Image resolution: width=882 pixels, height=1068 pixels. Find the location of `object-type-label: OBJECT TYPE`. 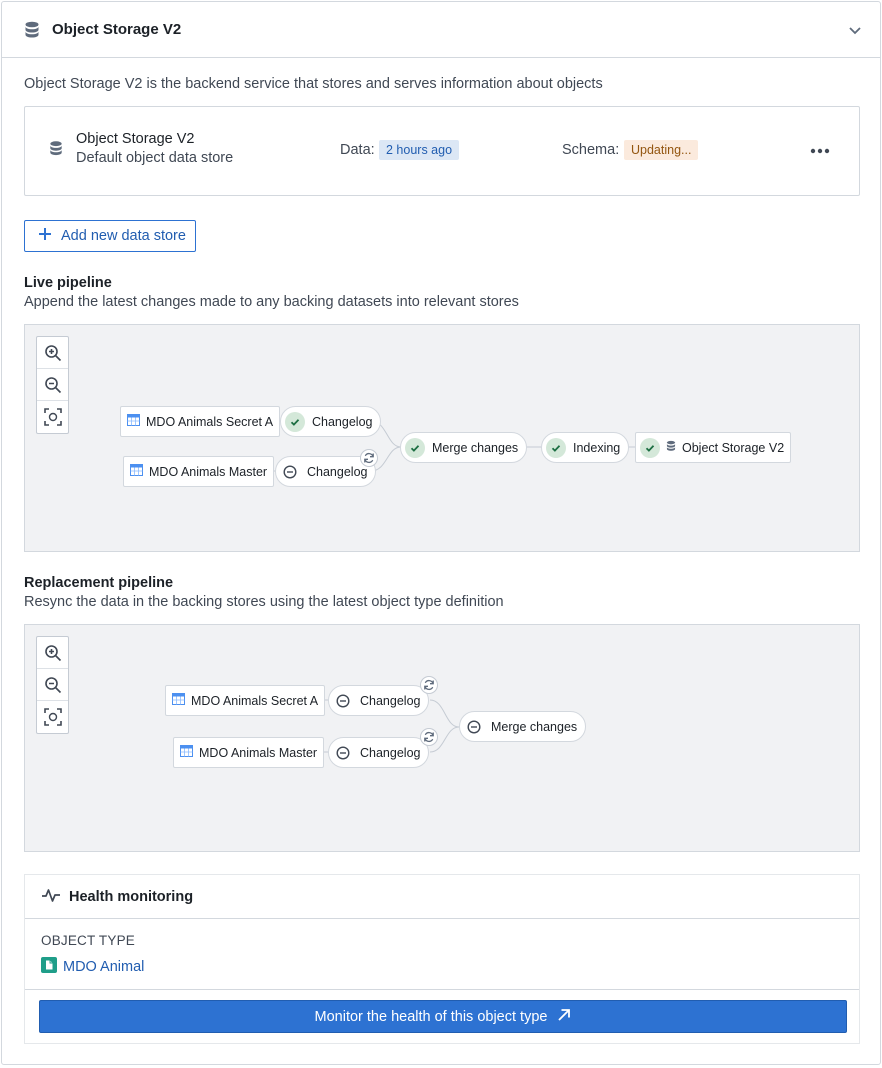

object-type-label: OBJECT TYPE is located at coordinates (88, 940).